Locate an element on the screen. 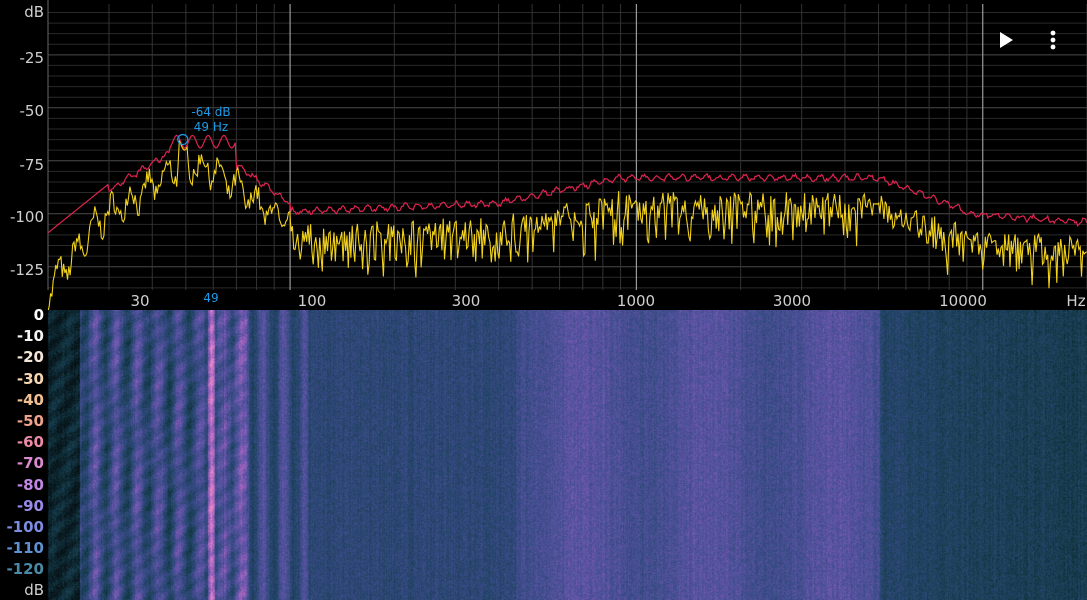  y-tick: -100 is located at coordinates (26, 217).